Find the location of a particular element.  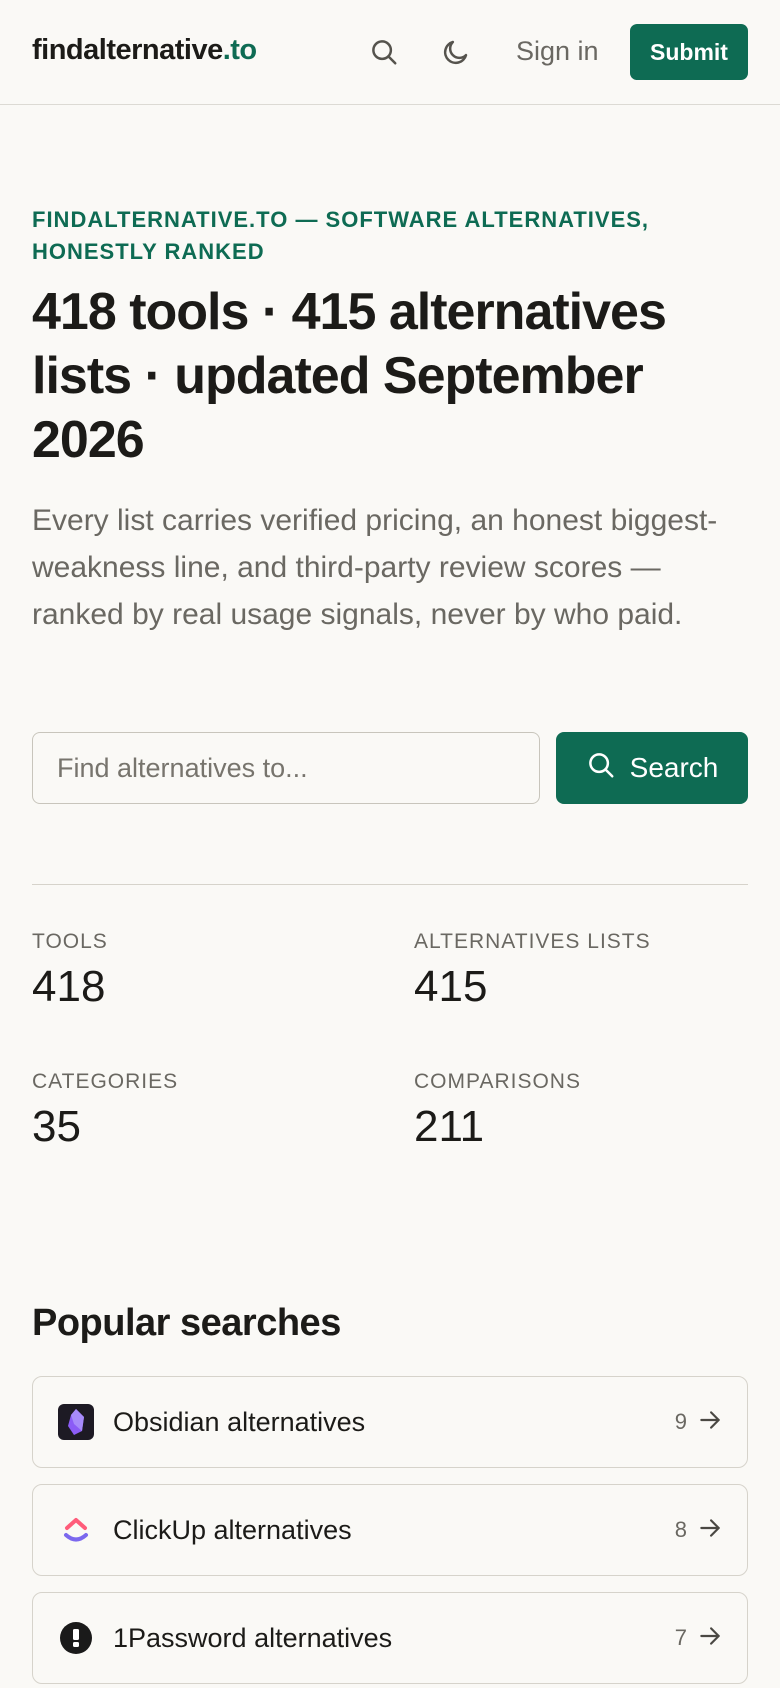

list-item-name: 1Password alternatives is located at coordinates (253, 1637).